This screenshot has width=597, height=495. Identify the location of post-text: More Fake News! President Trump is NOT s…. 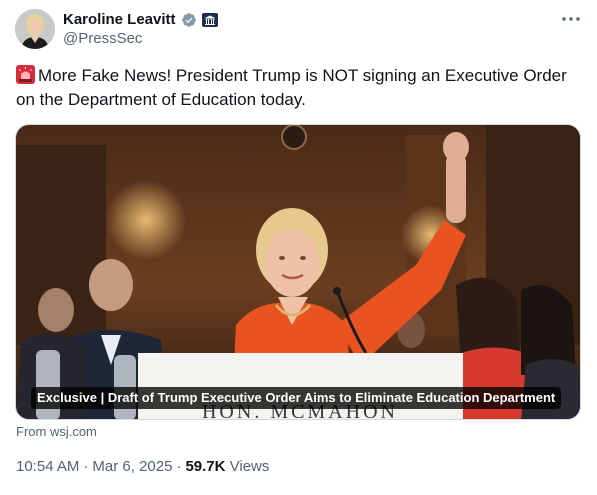
(298, 88).